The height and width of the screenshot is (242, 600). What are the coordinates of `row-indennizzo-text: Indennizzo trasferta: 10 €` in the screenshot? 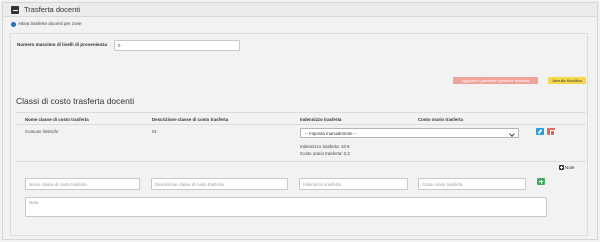 It's located at (325, 146).